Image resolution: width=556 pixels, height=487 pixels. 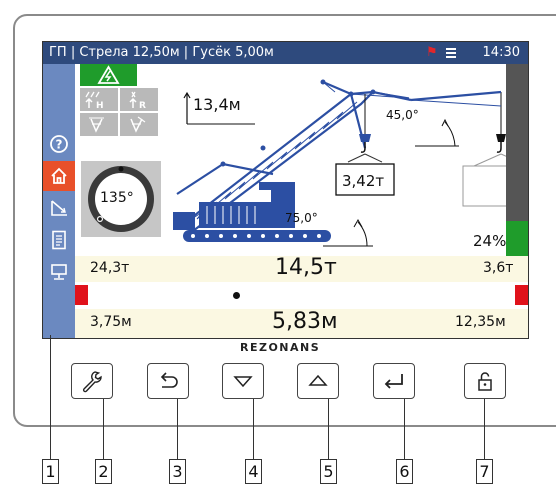 I want to click on wind-r-icon: R, so click(x=137, y=101).